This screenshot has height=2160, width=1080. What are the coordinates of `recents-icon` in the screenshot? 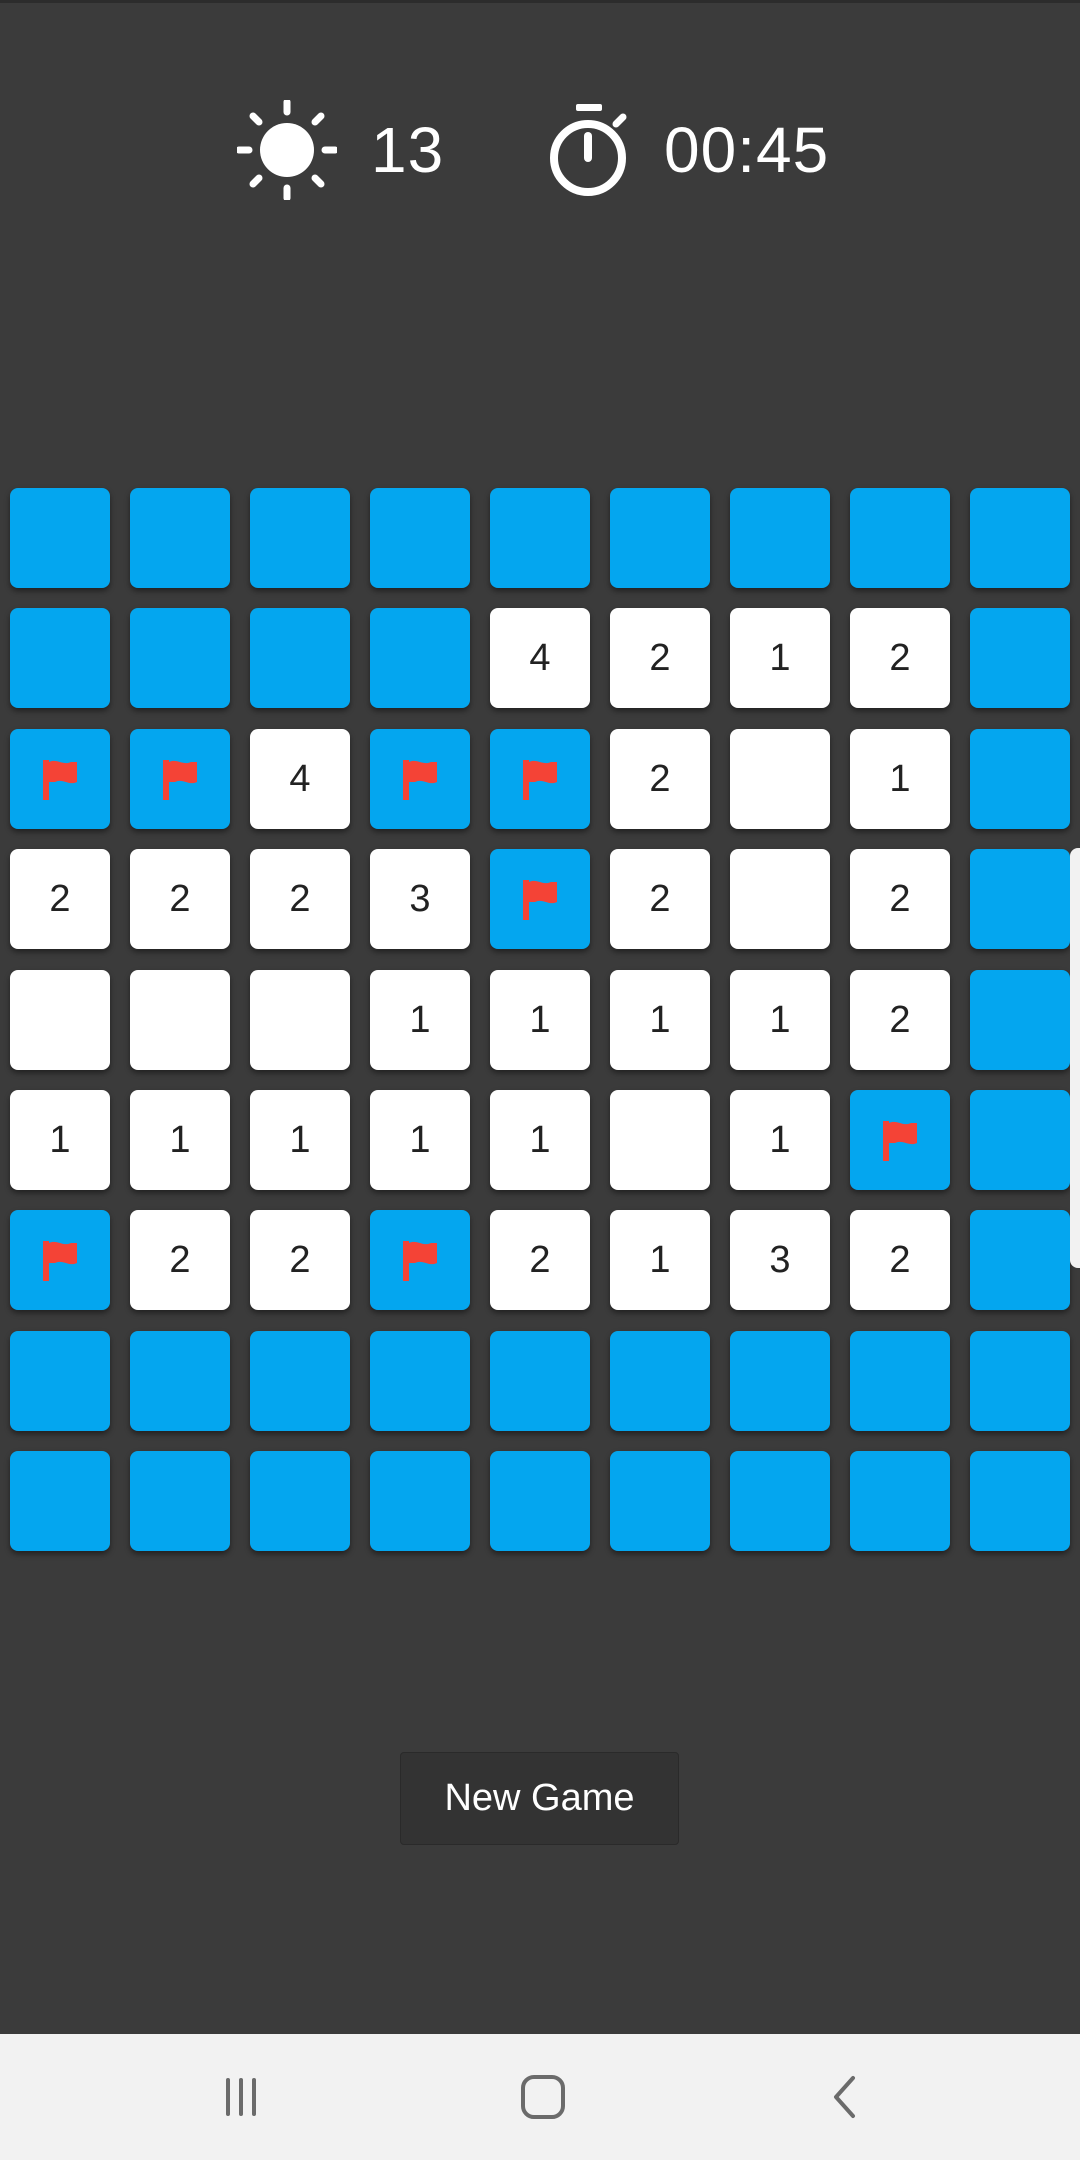 It's located at (241, 2097).